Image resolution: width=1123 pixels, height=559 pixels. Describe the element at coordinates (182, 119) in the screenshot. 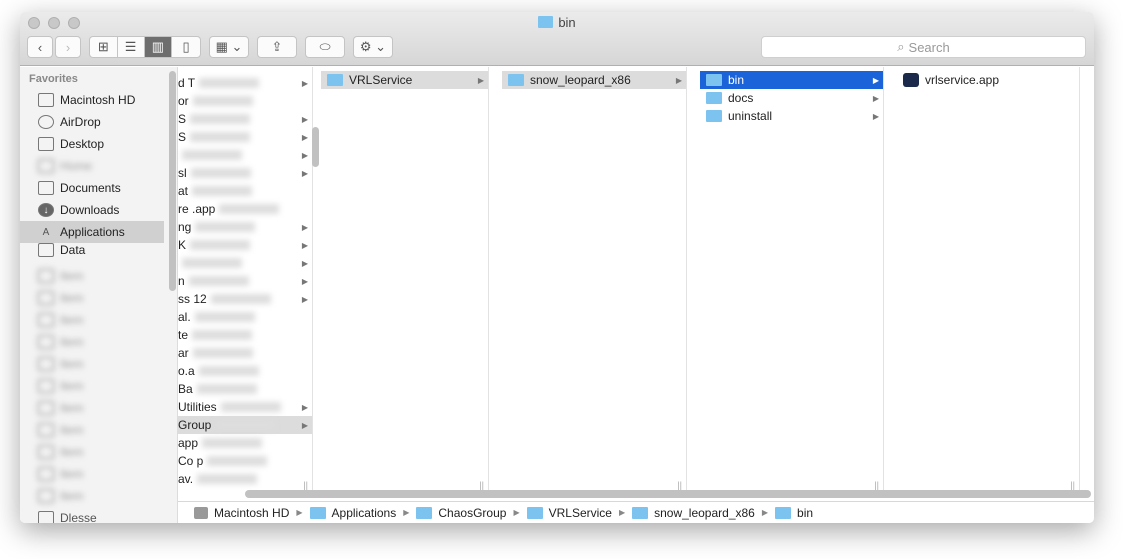

I see `item-name: S` at that location.